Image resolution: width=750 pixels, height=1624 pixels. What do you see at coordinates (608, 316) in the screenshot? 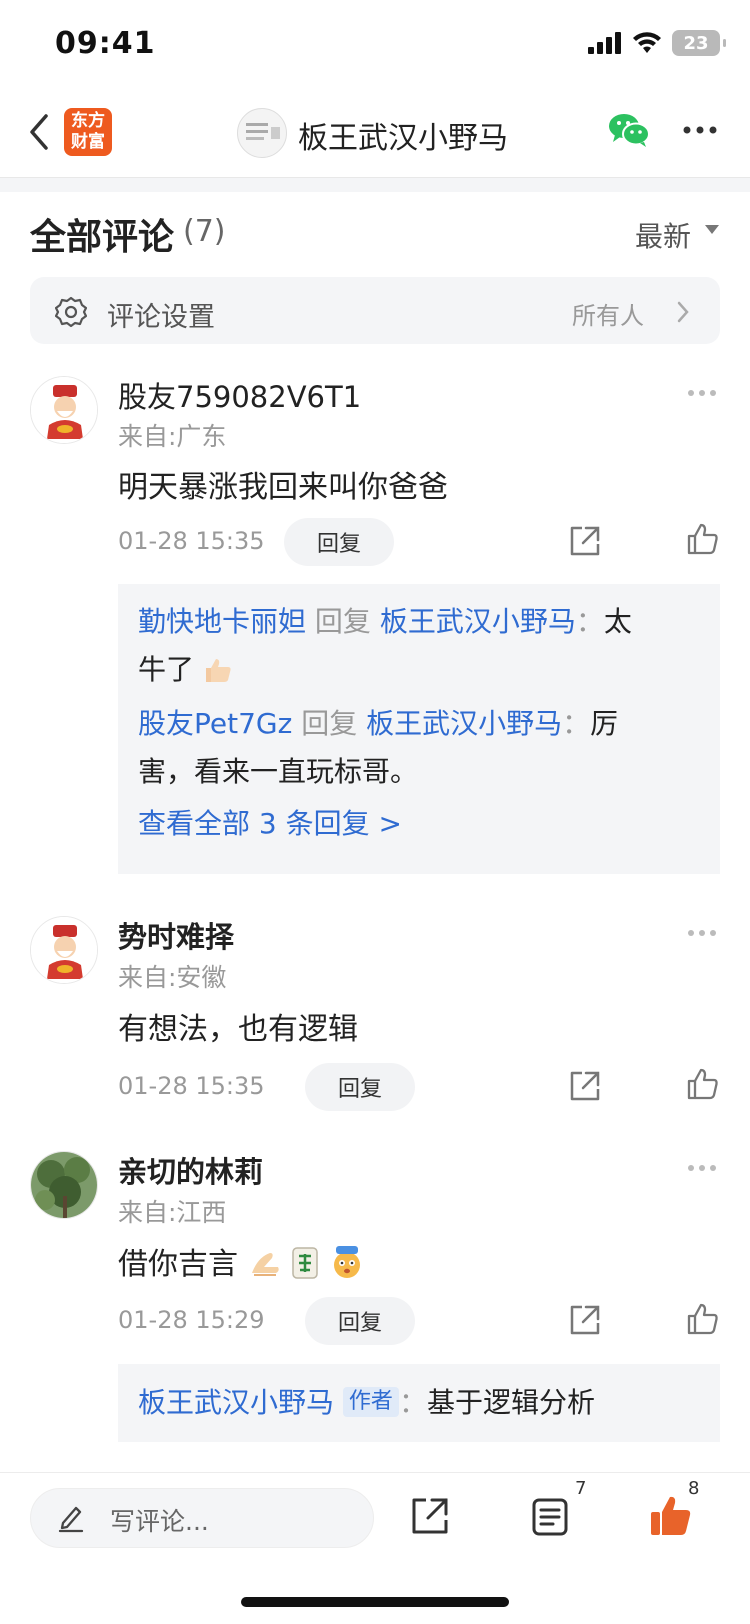
I see `comment-settings-value: 所有人` at bounding box center [608, 316].